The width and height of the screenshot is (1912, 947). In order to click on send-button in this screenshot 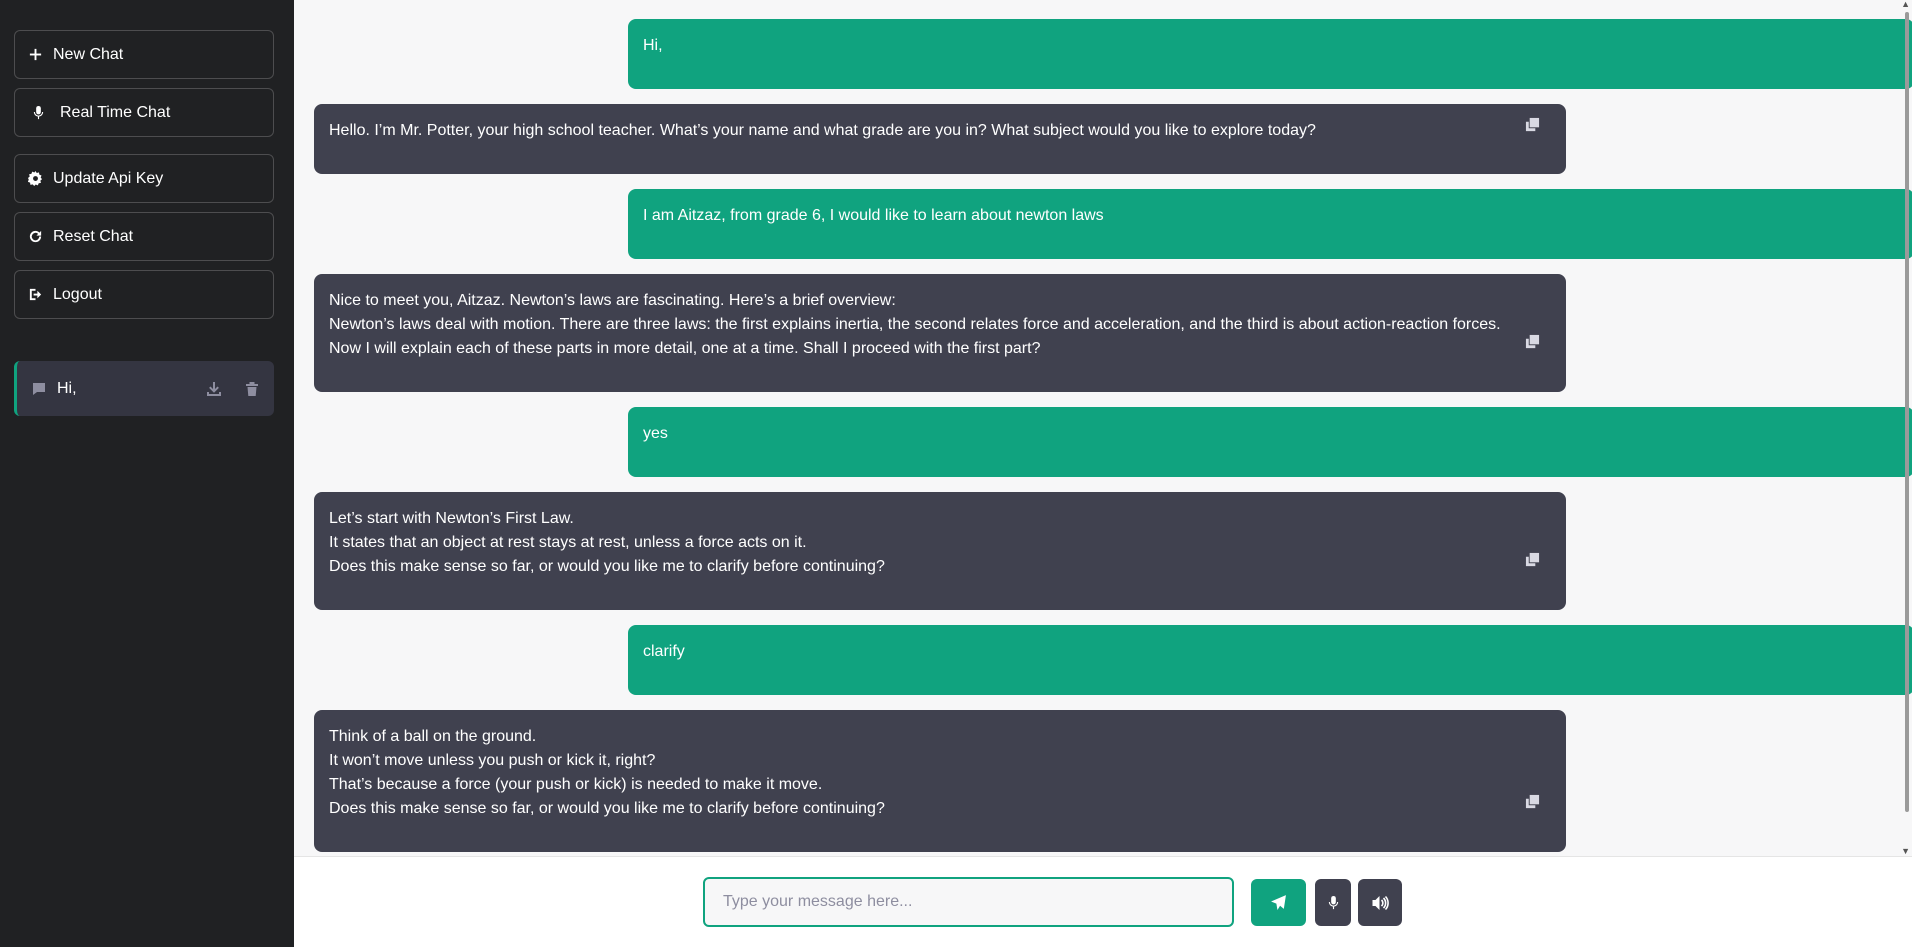, I will do `click(1278, 902)`.